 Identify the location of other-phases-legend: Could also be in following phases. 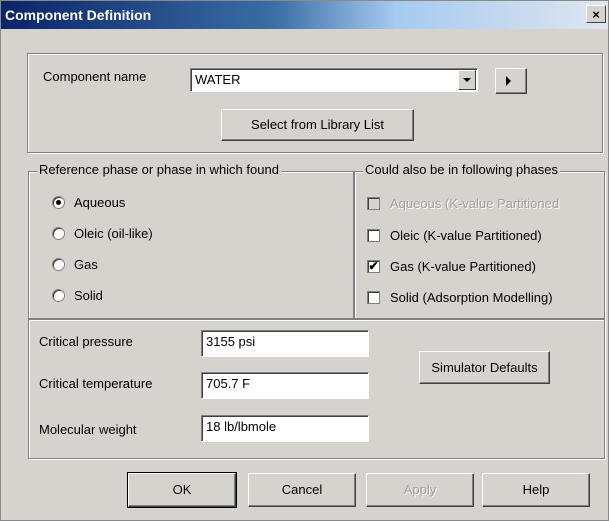
(461, 169).